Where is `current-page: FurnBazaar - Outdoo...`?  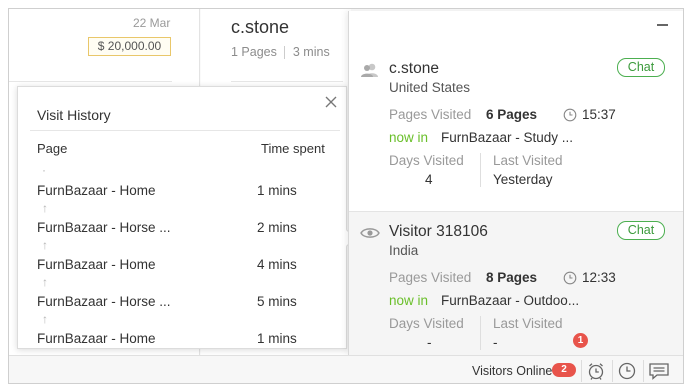
current-page: FurnBazaar - Outdoo... is located at coordinates (510, 300).